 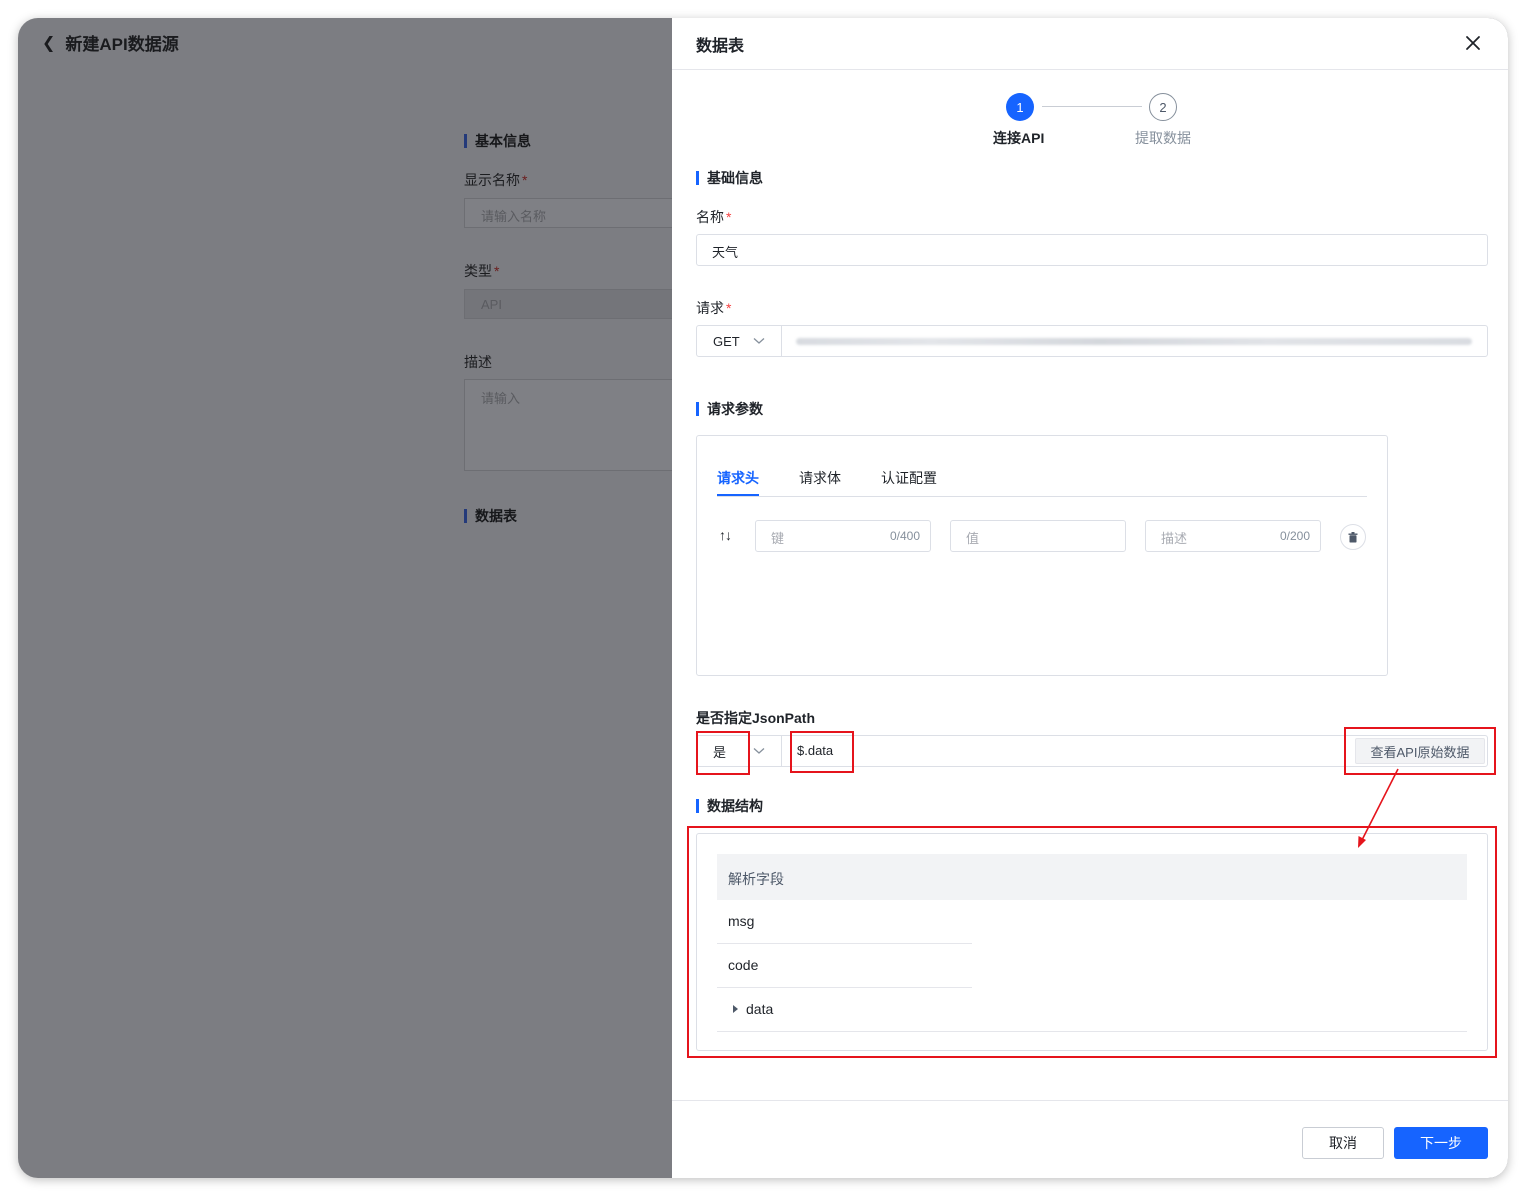 What do you see at coordinates (1020, 107) in the screenshot?
I see `step-1-circle: 1` at bounding box center [1020, 107].